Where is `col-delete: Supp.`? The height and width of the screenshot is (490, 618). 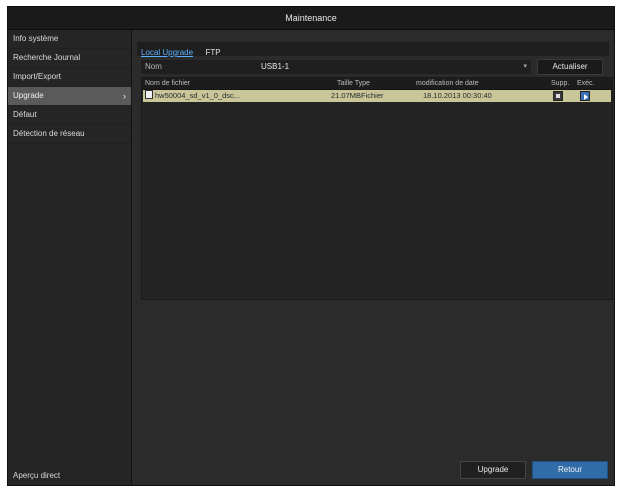 col-delete: Supp. is located at coordinates (560, 83).